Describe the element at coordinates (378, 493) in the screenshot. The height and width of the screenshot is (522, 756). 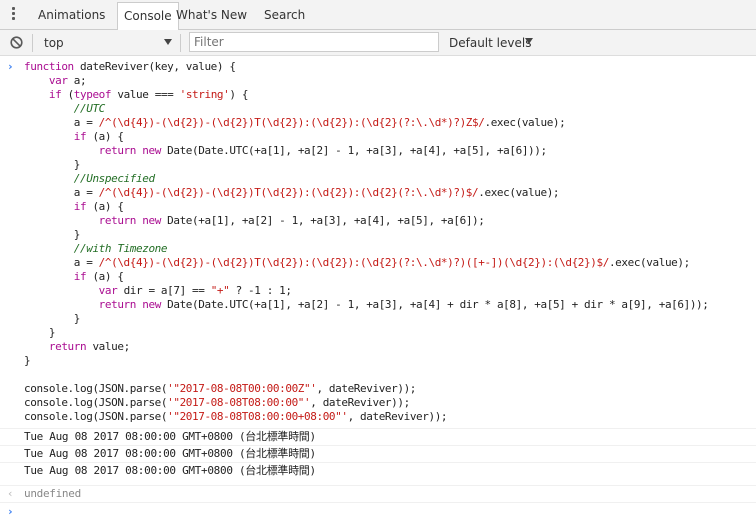
I see `result-message: ‹ undefined` at that location.